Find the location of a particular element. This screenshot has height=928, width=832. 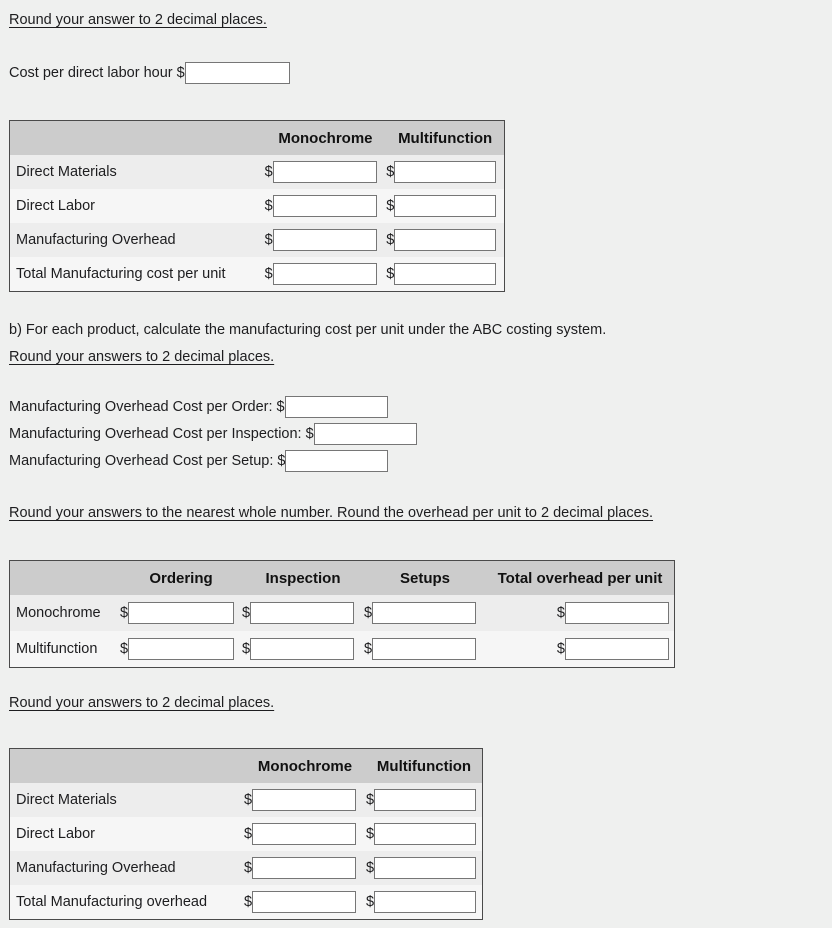

table-row: Total Manufacturing overhead $ $ is located at coordinates (246, 902).